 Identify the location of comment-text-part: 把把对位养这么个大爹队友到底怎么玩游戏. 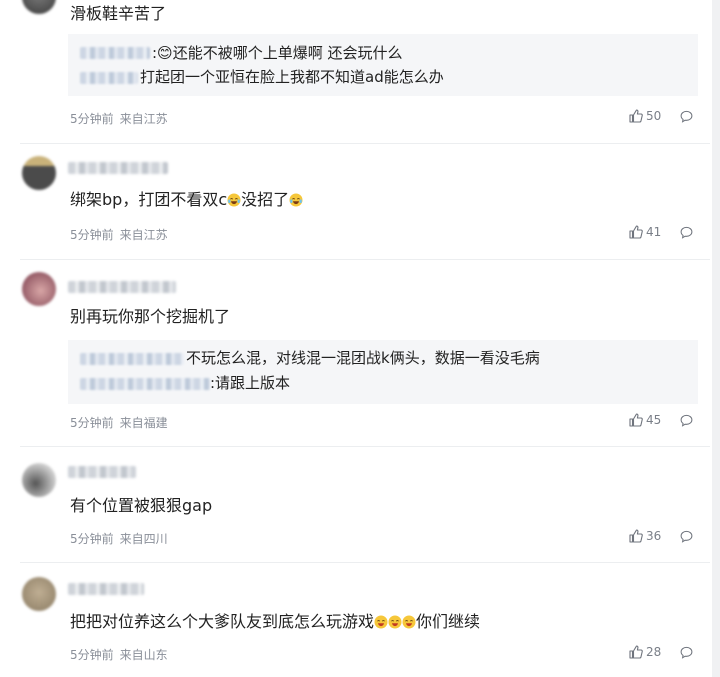
(222, 621).